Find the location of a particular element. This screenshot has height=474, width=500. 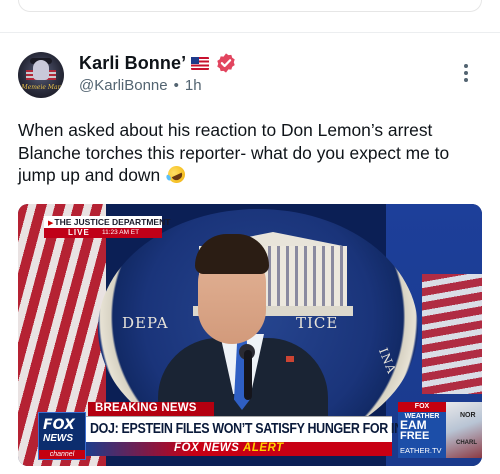

event-overlay: THE JUSTICE DEPARTMENT LIVE 11:23 AM ET is located at coordinates (107, 227).